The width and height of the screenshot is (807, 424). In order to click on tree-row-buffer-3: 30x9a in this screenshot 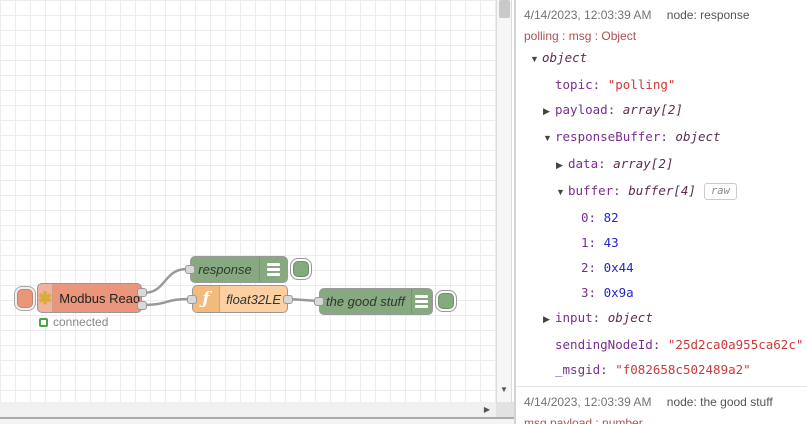, I will do `click(661, 292)`.